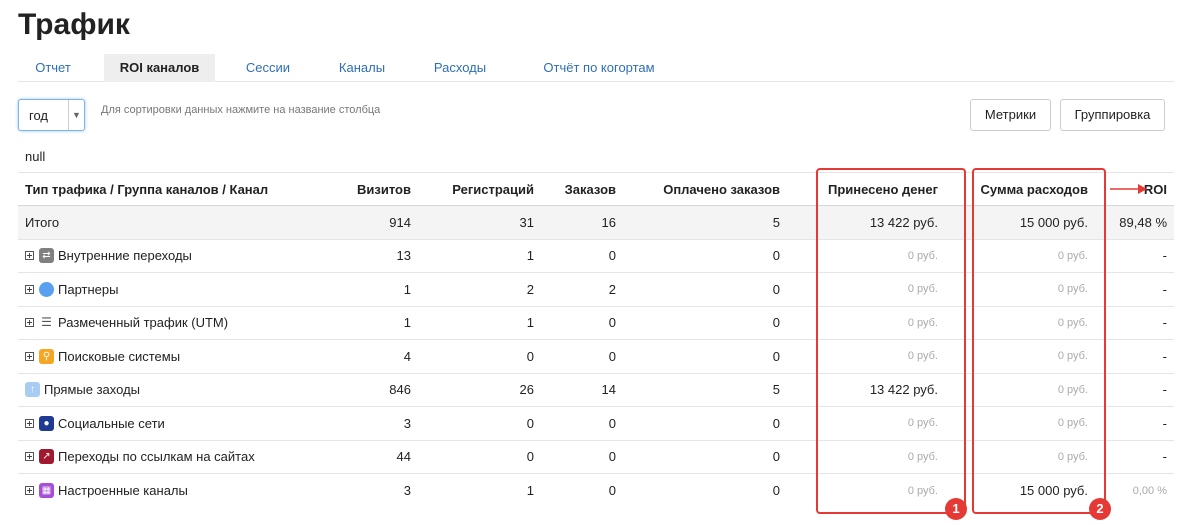 The height and width of the screenshot is (525, 1200). What do you see at coordinates (51, 115) in the screenshot?
I see `period-select: год ▼` at bounding box center [51, 115].